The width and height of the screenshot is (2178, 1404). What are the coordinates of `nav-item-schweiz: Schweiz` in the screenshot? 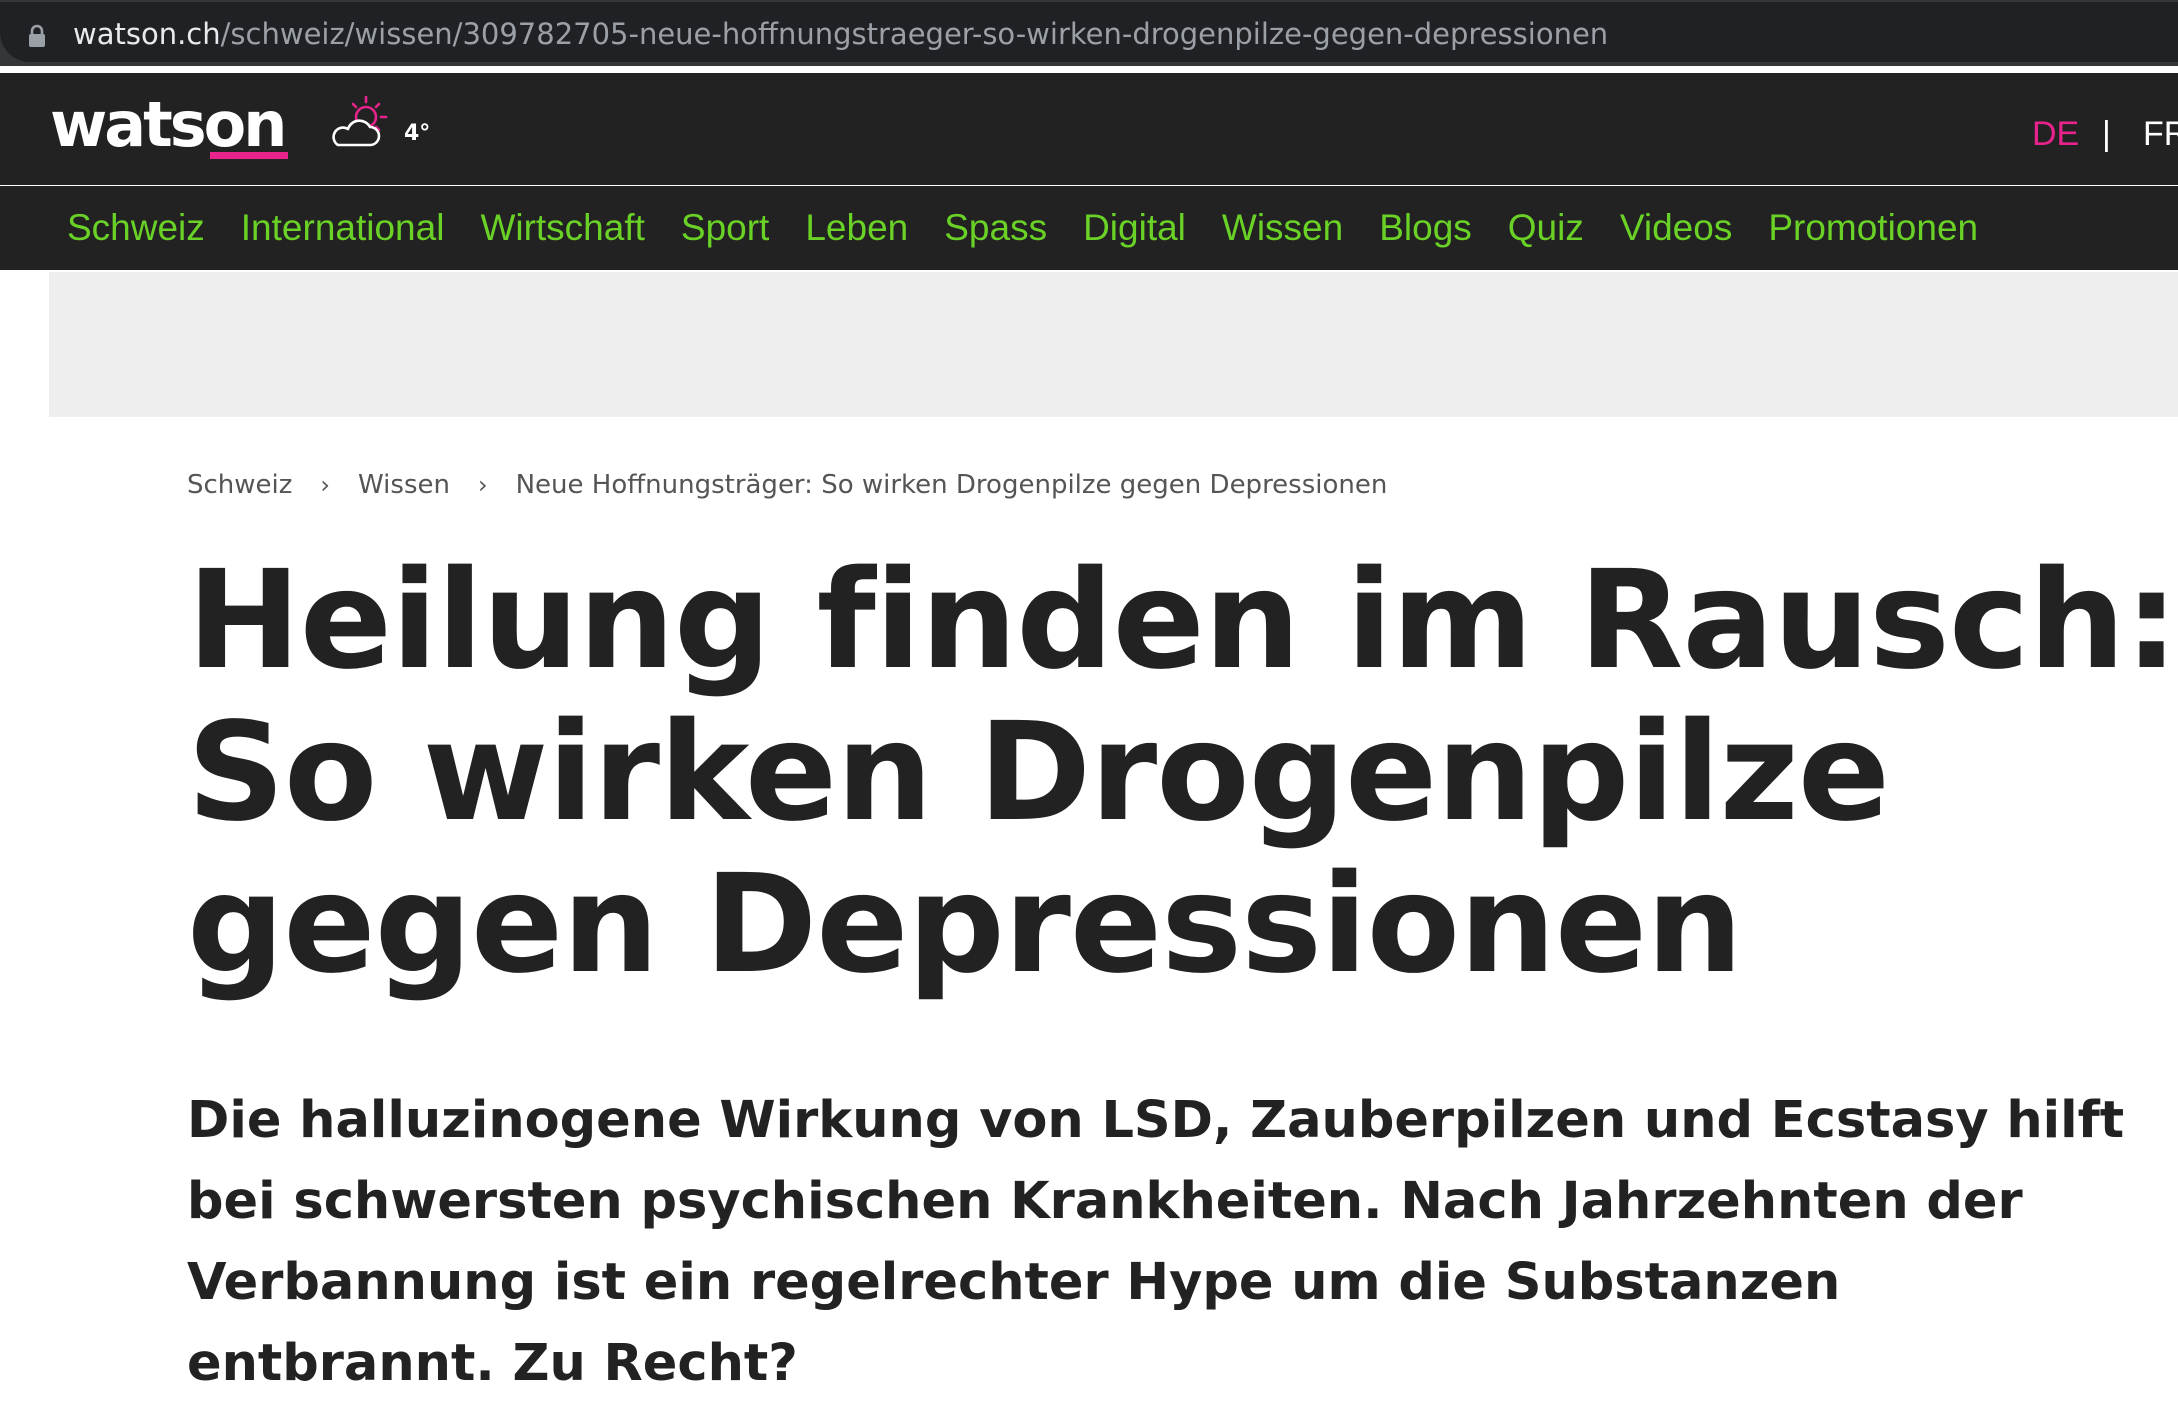 It's located at (136, 228).